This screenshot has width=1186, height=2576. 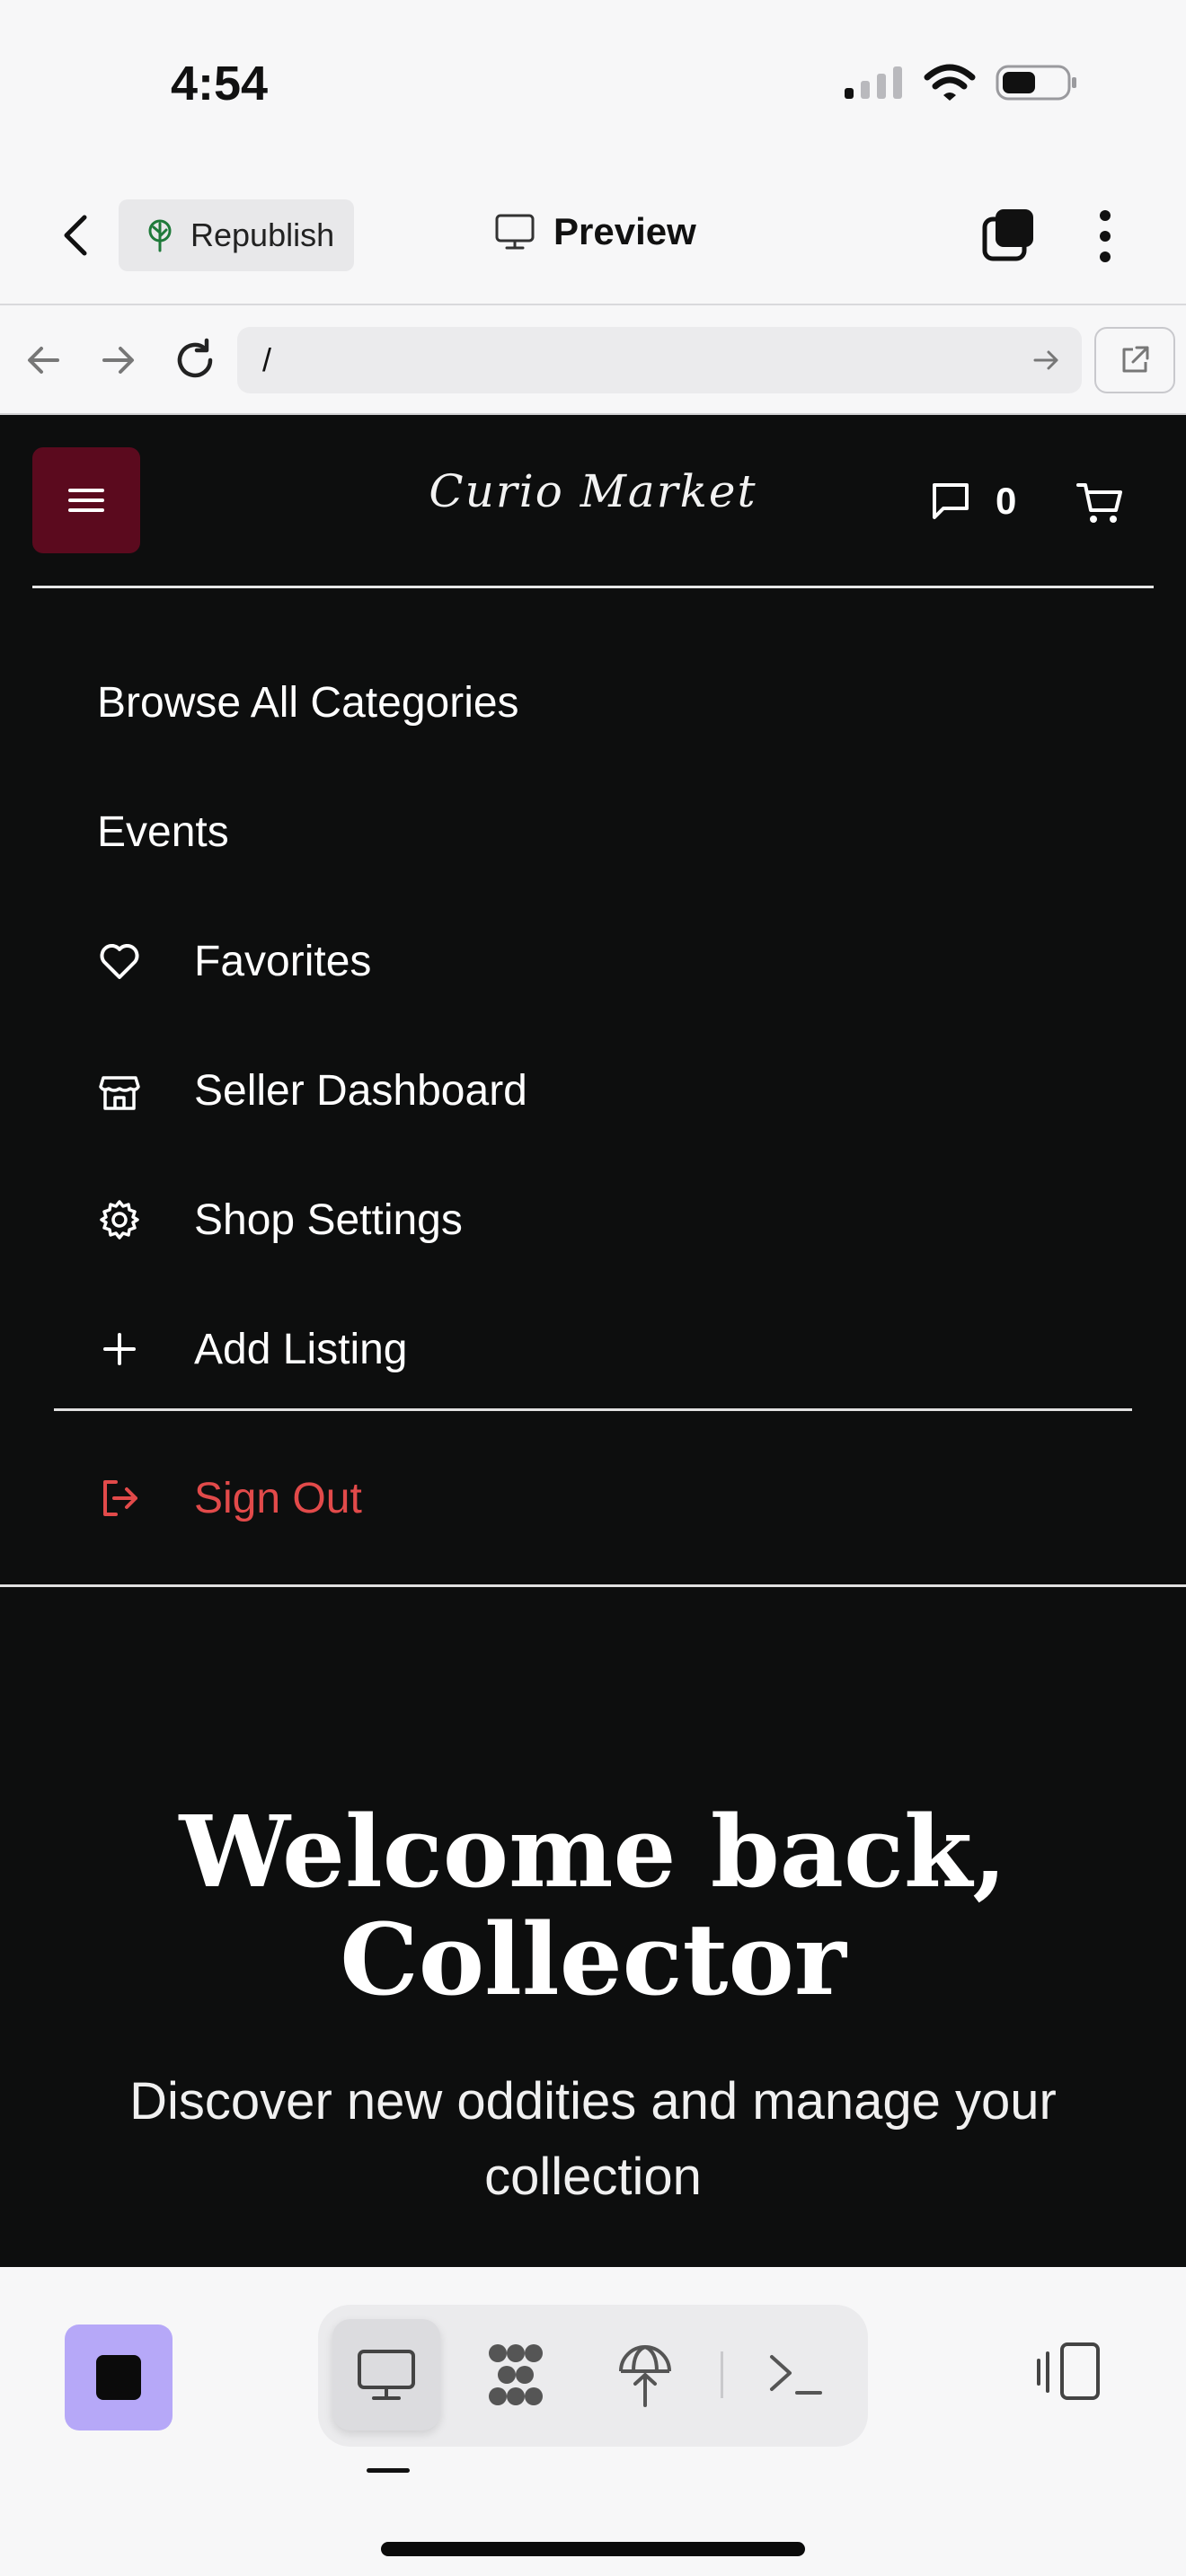 I want to click on tabs-button, so click(x=1009, y=234).